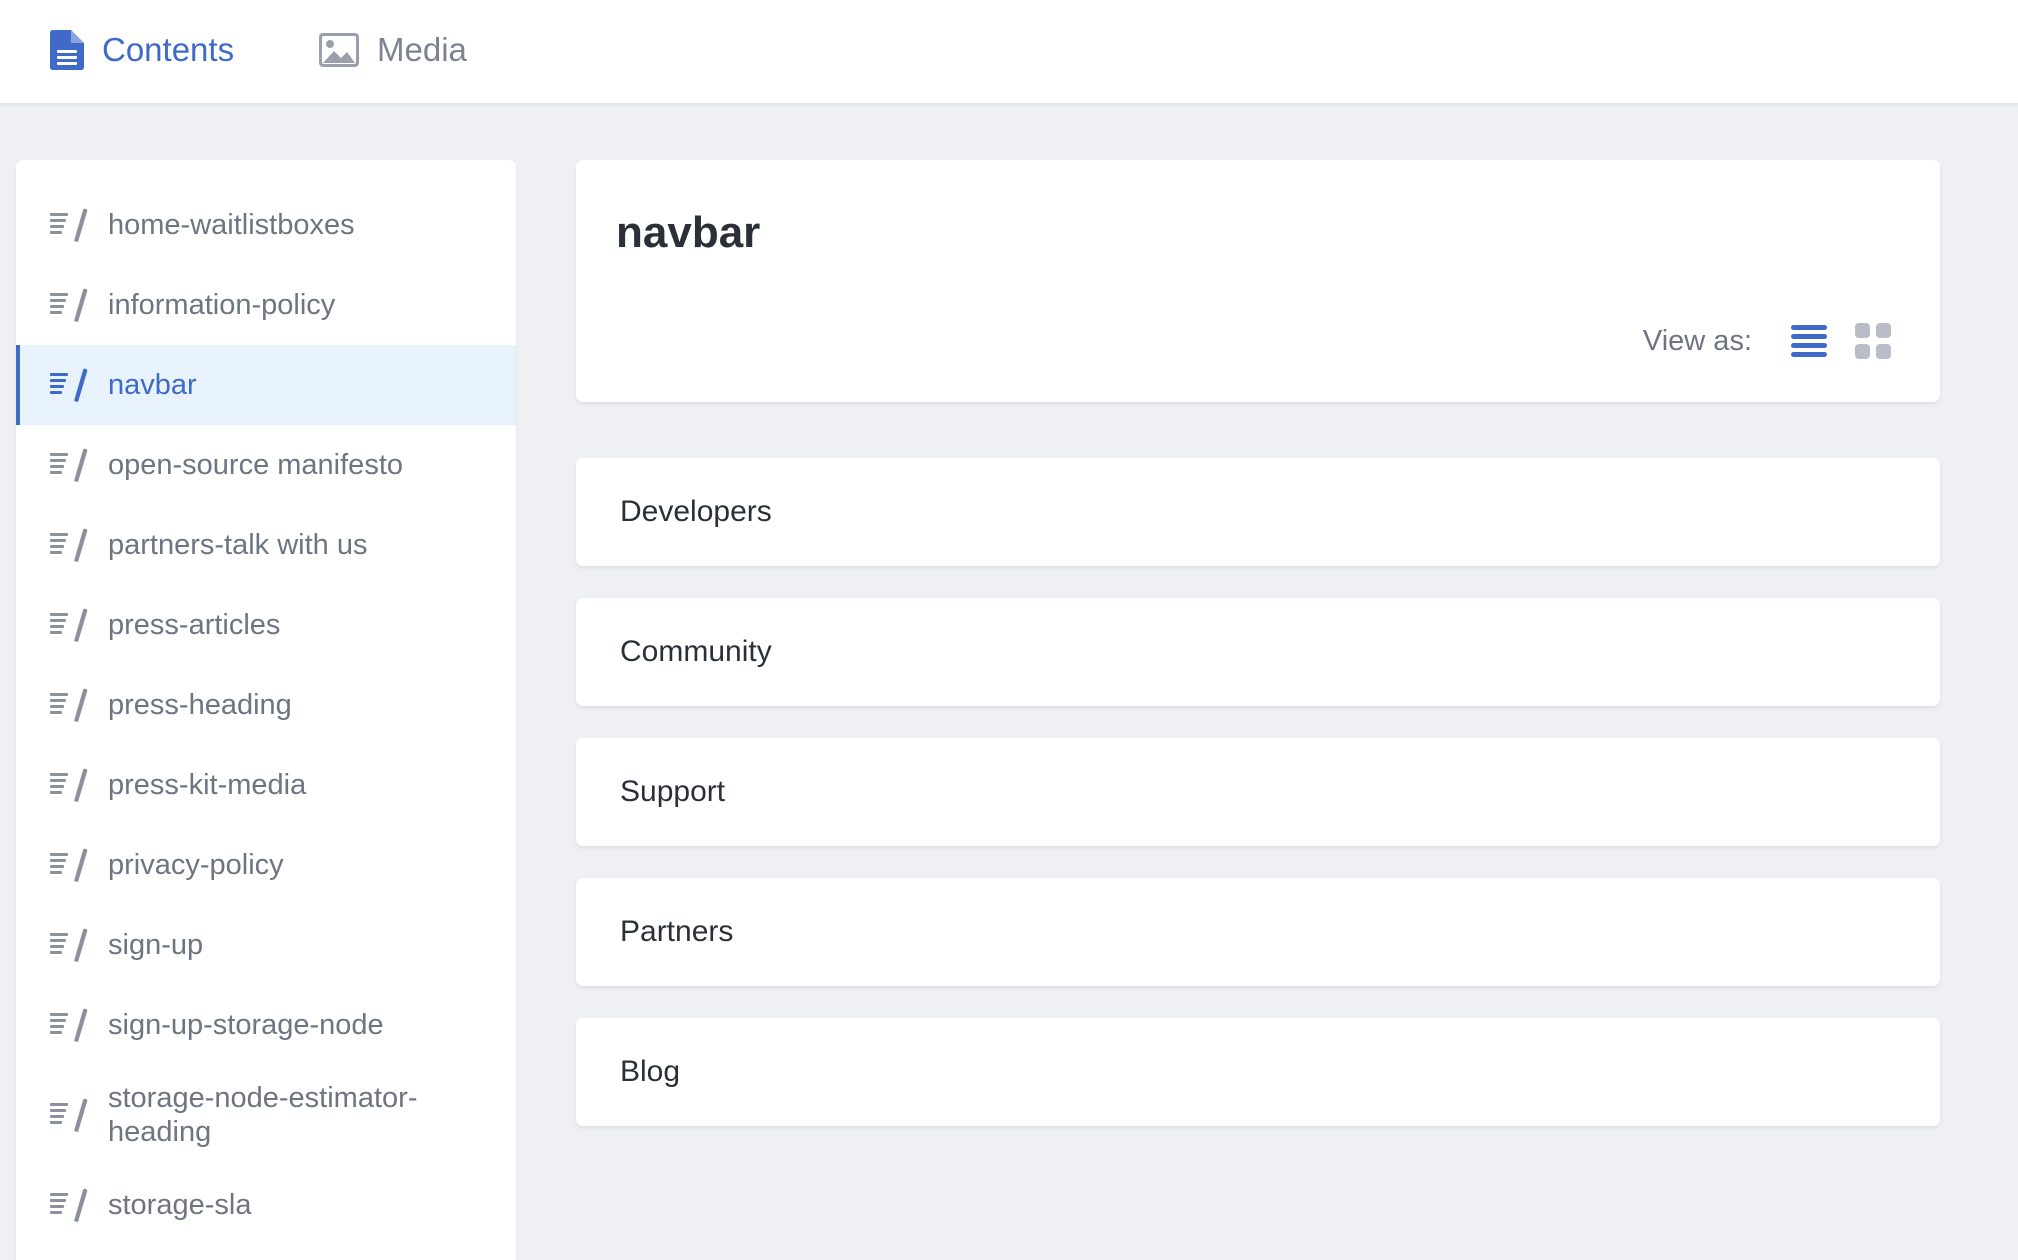  What do you see at coordinates (696, 511) in the screenshot?
I see `entry-label: Developers` at bounding box center [696, 511].